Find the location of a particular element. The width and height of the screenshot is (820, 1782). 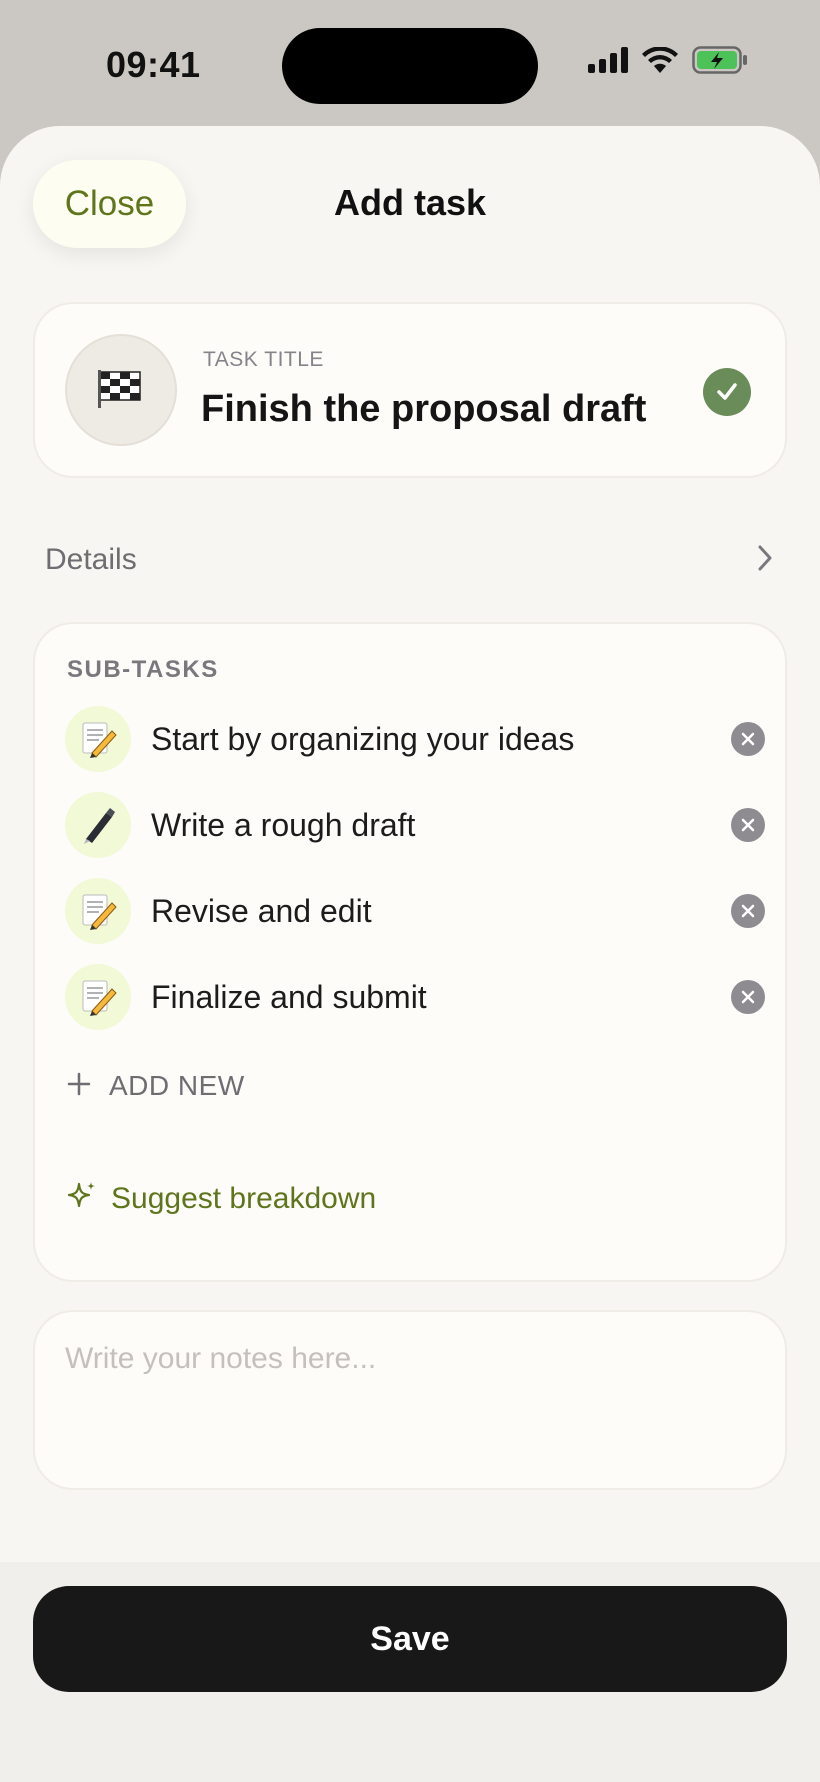

dynamic-island is located at coordinates (410, 66).